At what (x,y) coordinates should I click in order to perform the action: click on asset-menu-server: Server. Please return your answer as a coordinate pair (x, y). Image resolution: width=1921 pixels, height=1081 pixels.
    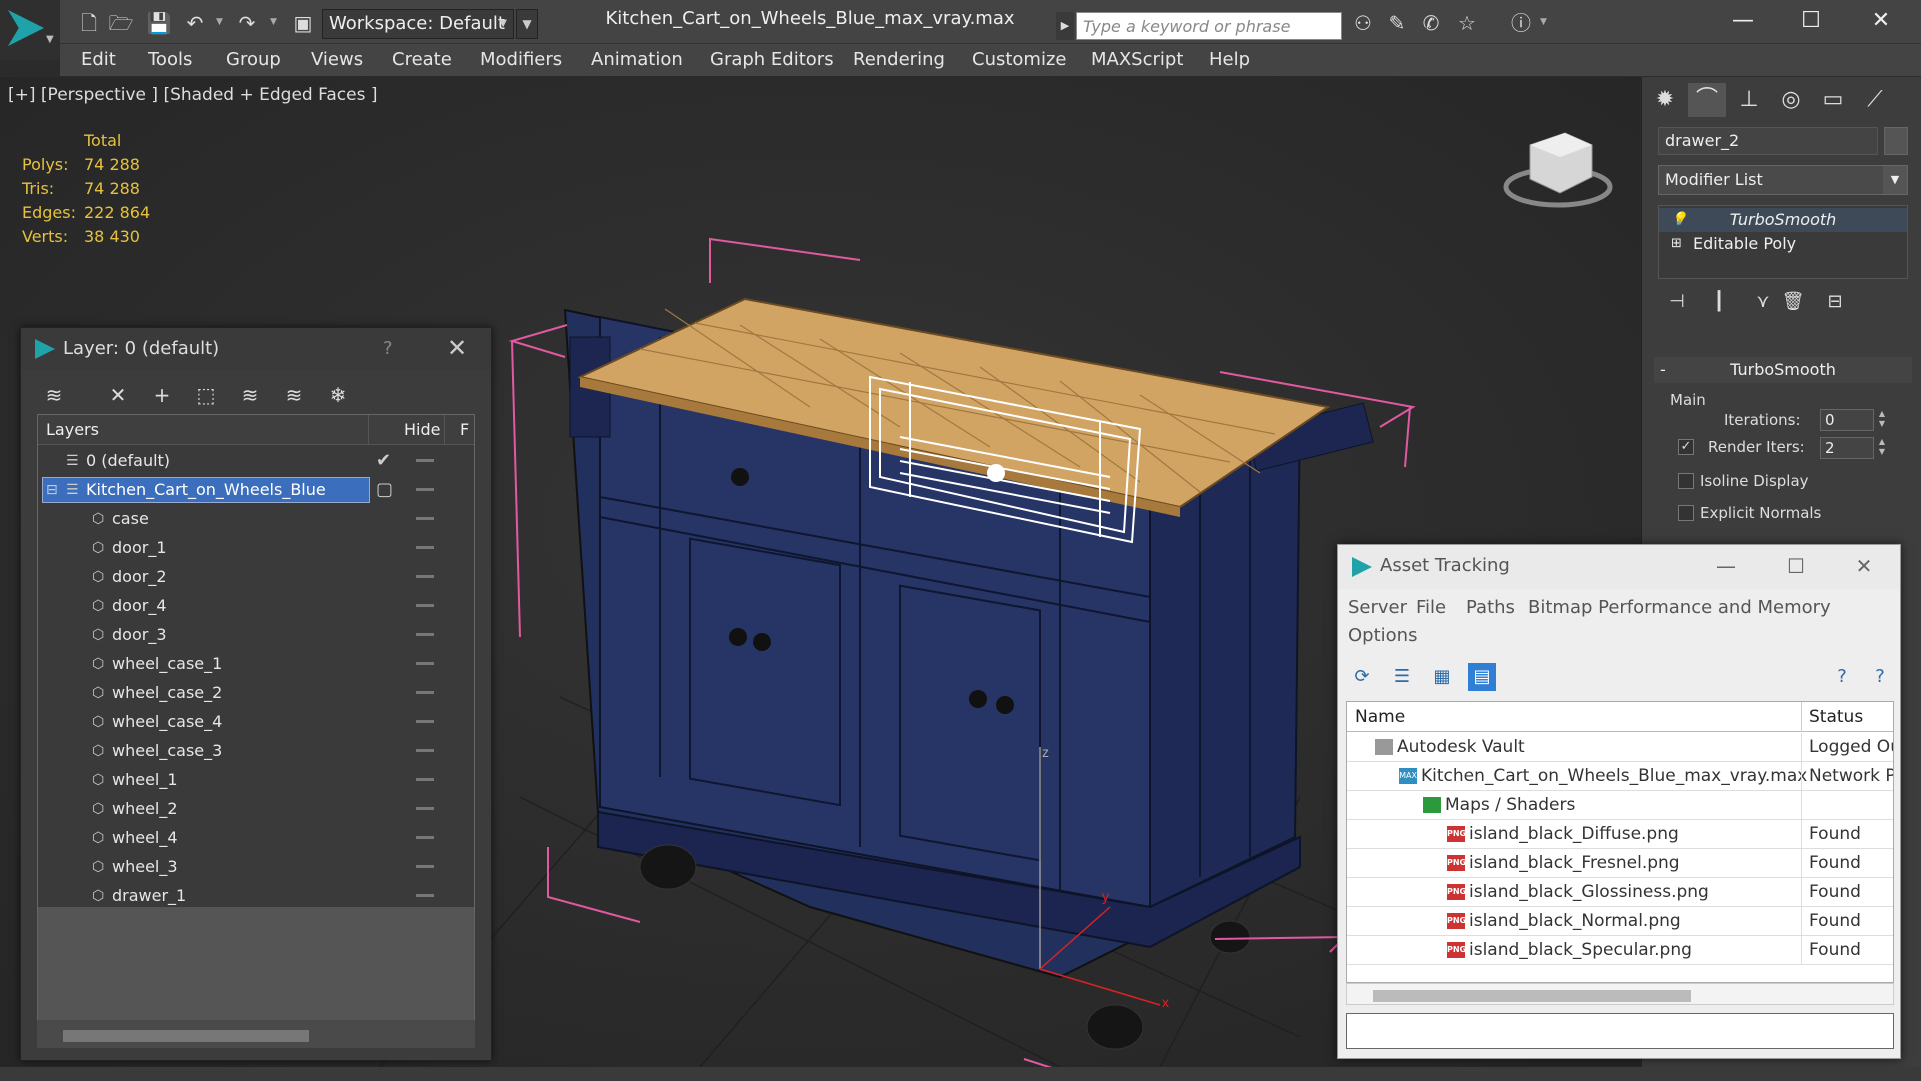
    Looking at the image, I should click on (1377, 607).